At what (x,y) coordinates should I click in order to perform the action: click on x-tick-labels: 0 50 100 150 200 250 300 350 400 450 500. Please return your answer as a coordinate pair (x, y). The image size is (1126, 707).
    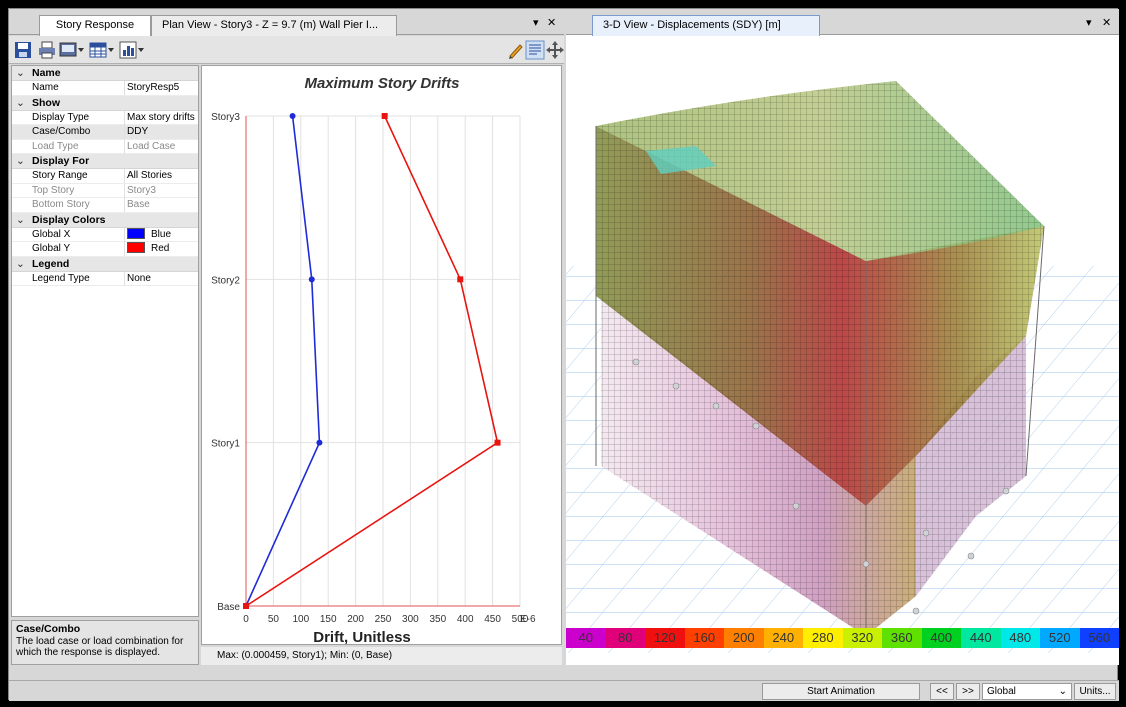
    Looking at the image, I should click on (386, 619).